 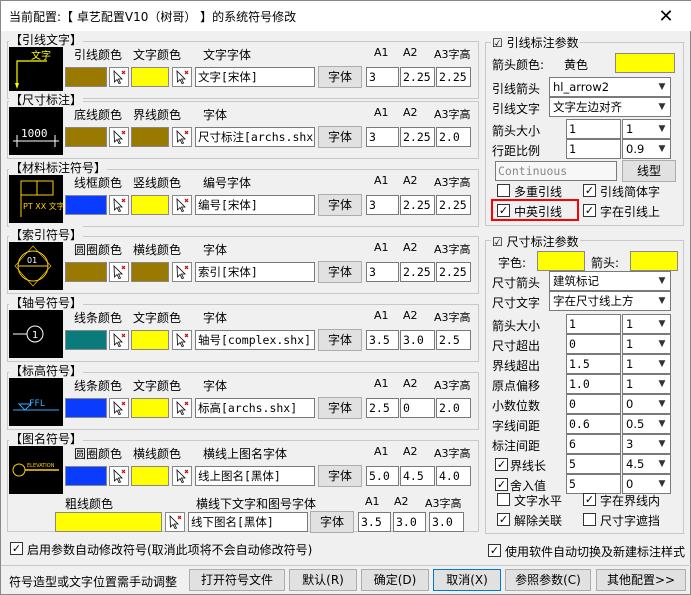 I want to click on dim-row-input: 0.6, so click(x=593, y=424).